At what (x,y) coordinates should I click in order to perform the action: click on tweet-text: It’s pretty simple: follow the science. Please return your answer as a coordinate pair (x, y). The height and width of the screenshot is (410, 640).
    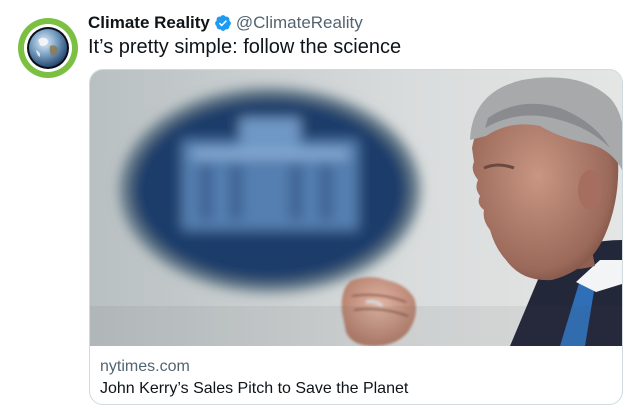
    Looking at the image, I should click on (245, 47).